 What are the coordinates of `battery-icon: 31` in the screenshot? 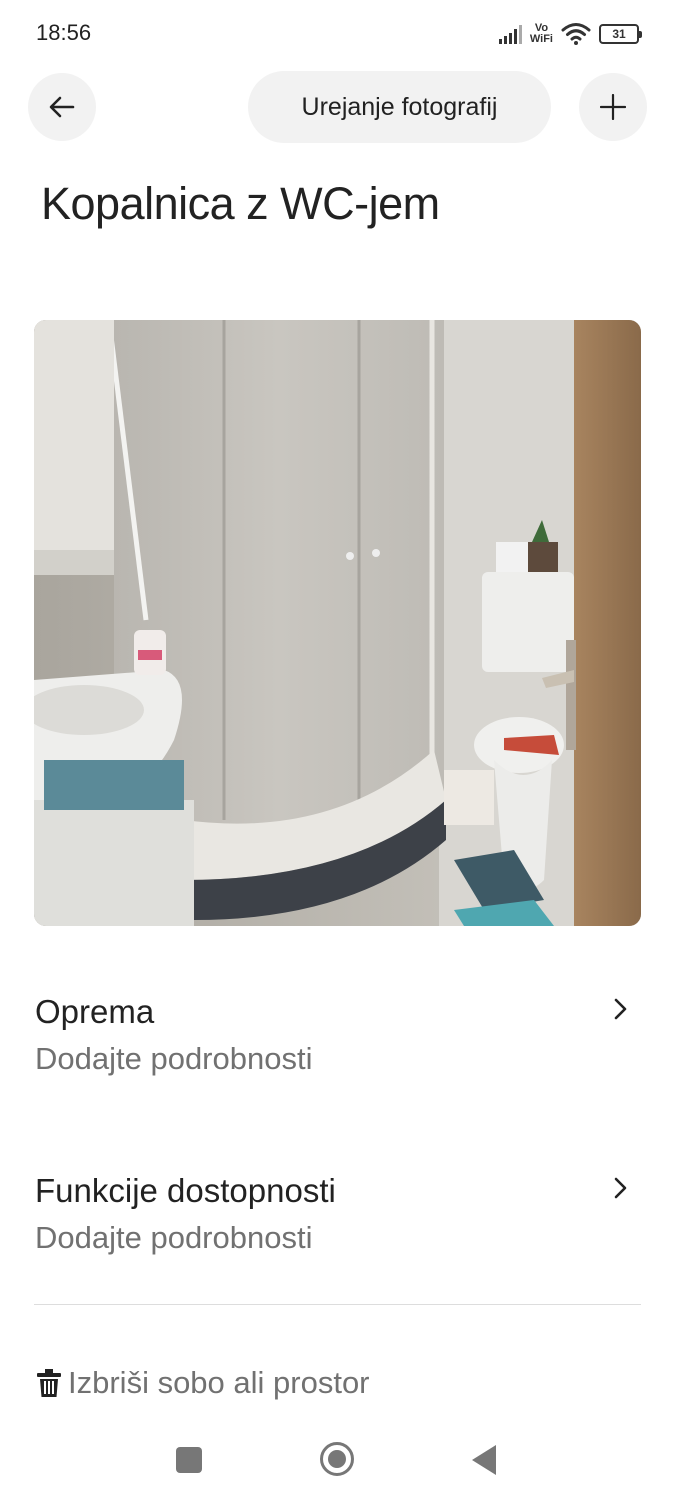 It's located at (620, 34).